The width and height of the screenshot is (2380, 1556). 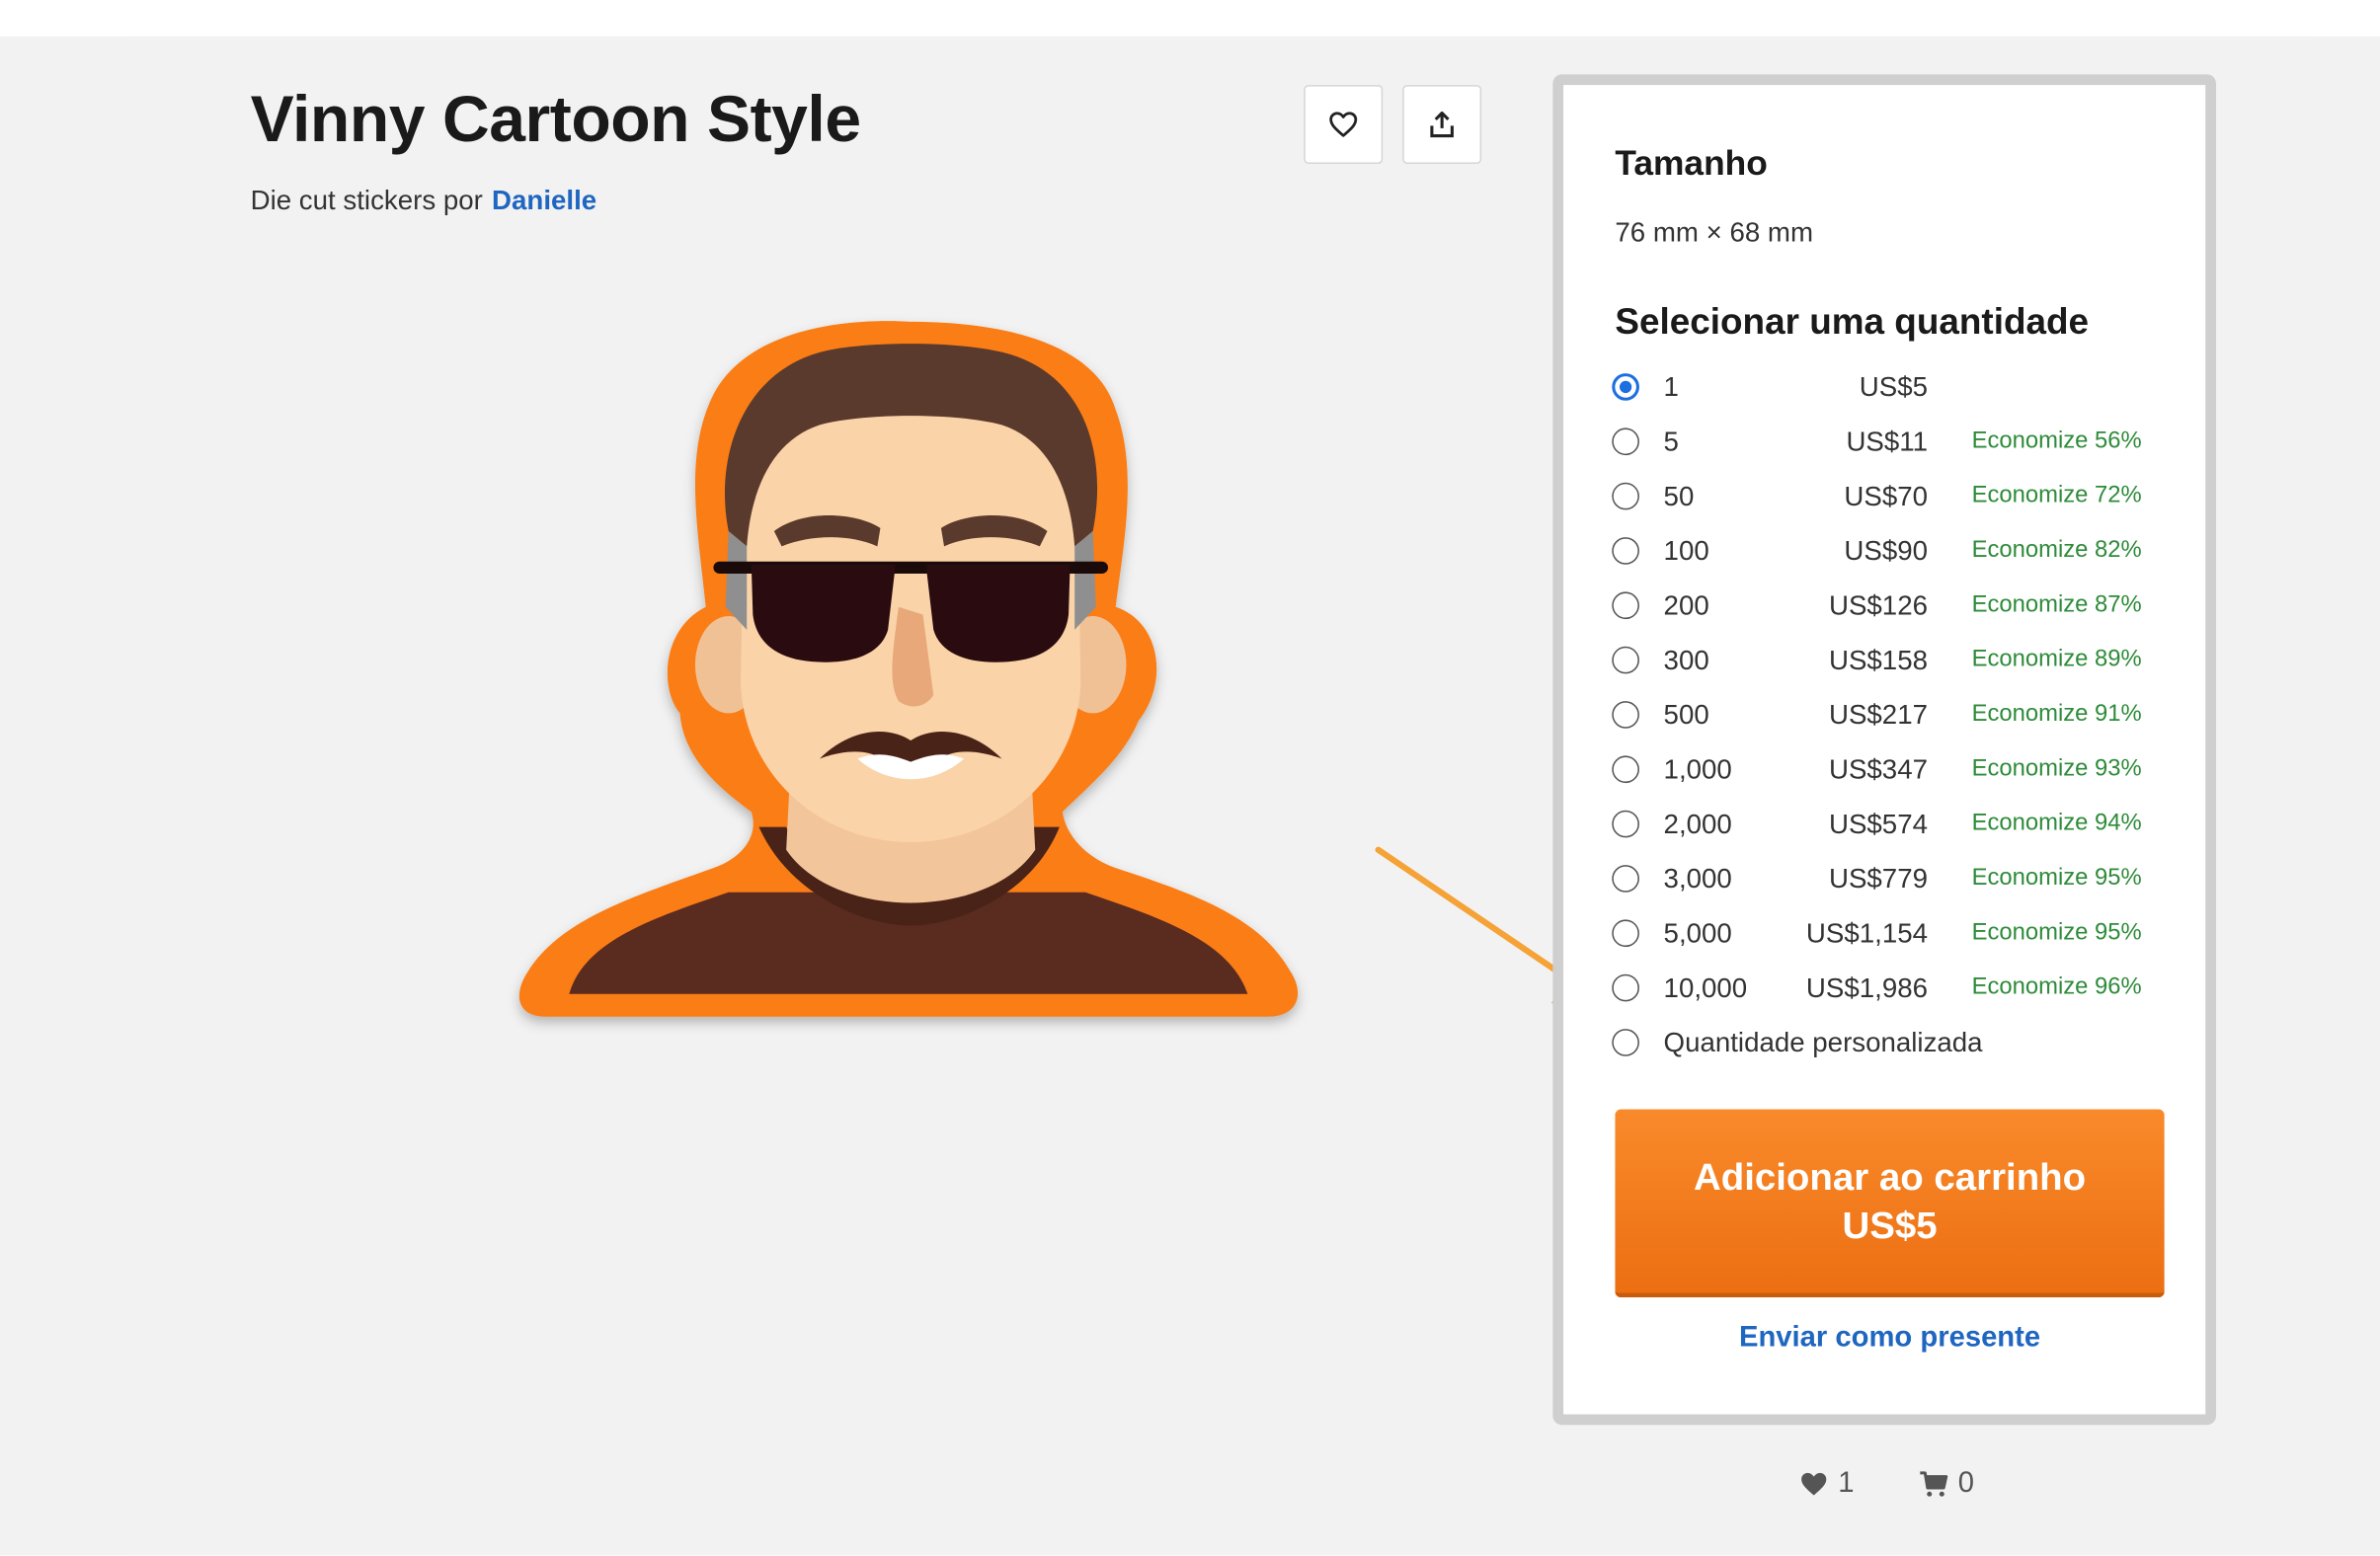 What do you see at coordinates (2056, 768) in the screenshot?
I see `option-savings: Economize 93%` at bounding box center [2056, 768].